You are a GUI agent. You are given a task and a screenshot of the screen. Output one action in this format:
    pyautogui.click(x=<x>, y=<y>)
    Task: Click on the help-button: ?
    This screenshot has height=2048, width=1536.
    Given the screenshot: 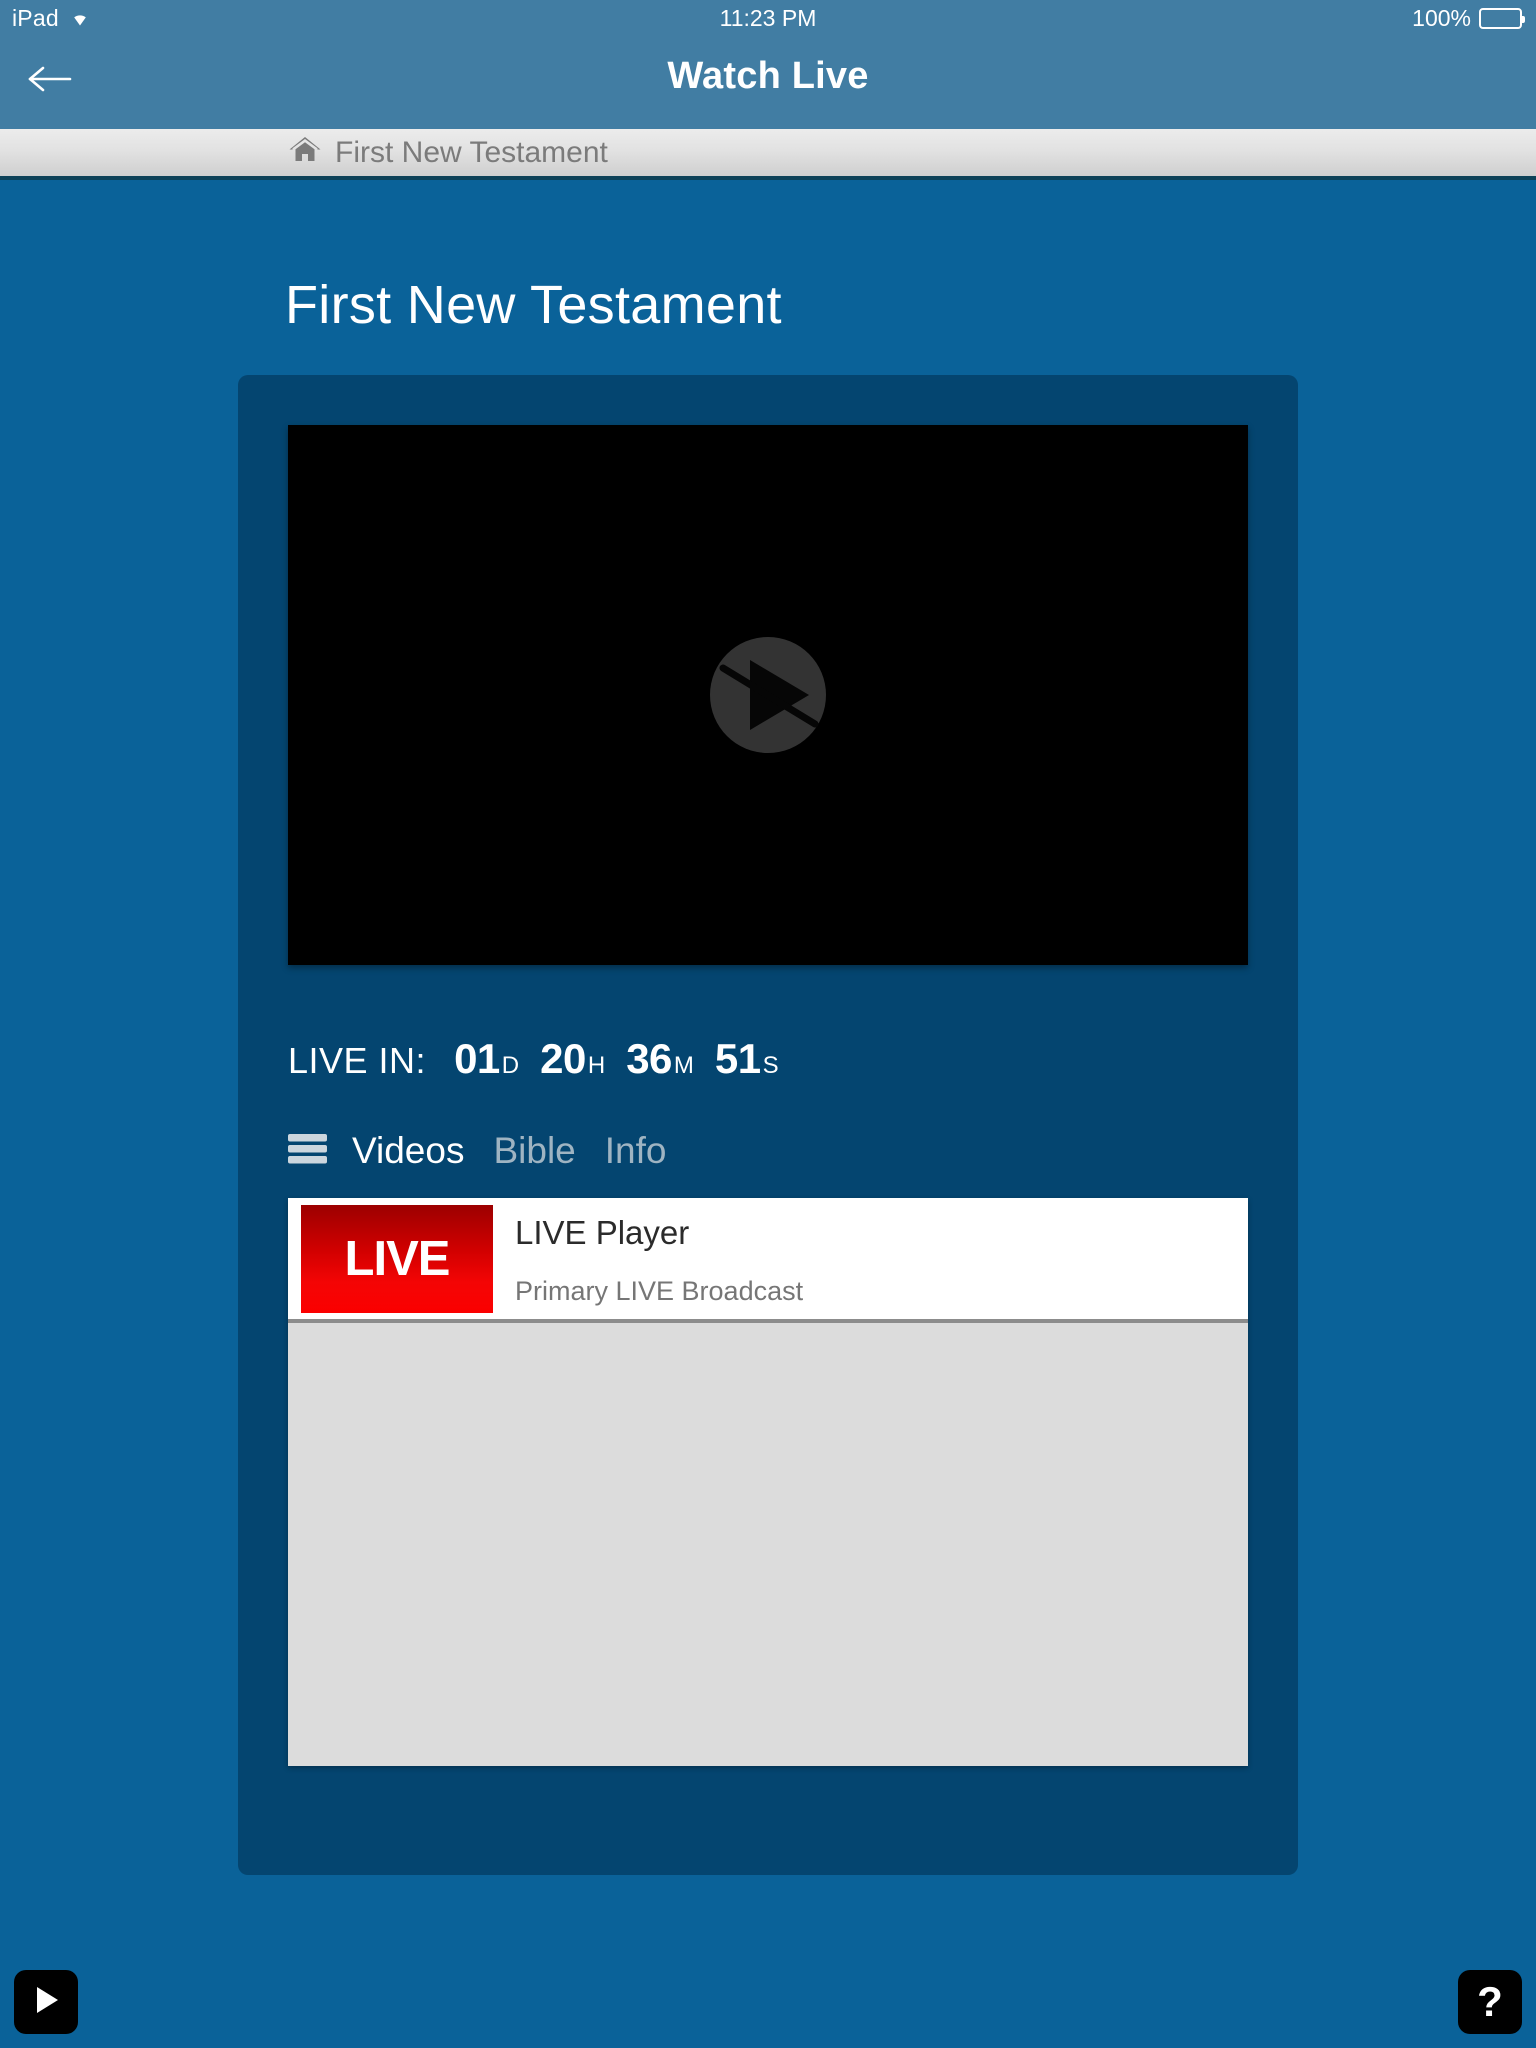 What is the action you would take?
    pyautogui.click(x=1490, y=2002)
    